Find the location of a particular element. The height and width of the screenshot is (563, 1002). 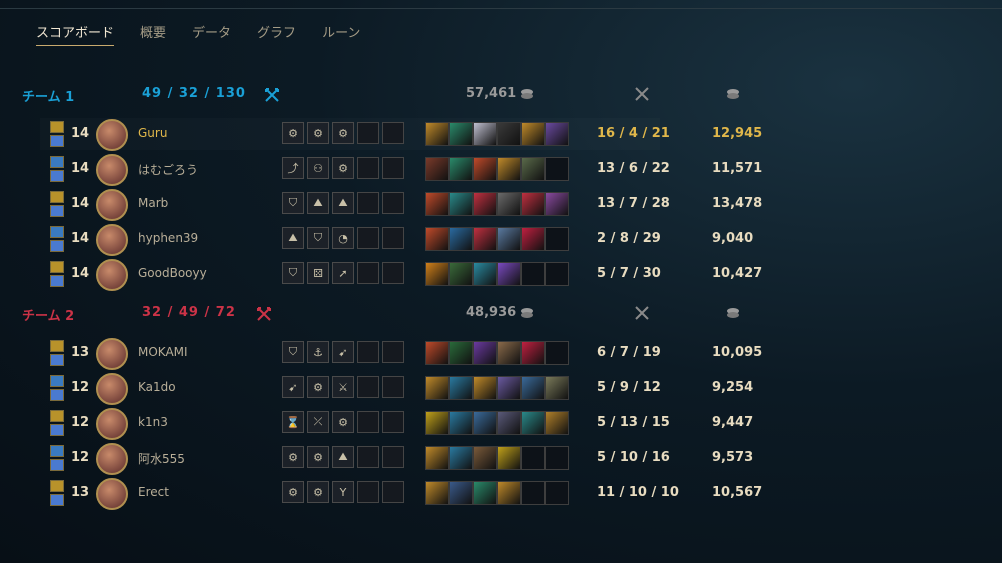

player-row: 14 hyphen39 ⛰ ⛉ ◔ 2 / 8 / 29 9,040 is located at coordinates (501, 239).